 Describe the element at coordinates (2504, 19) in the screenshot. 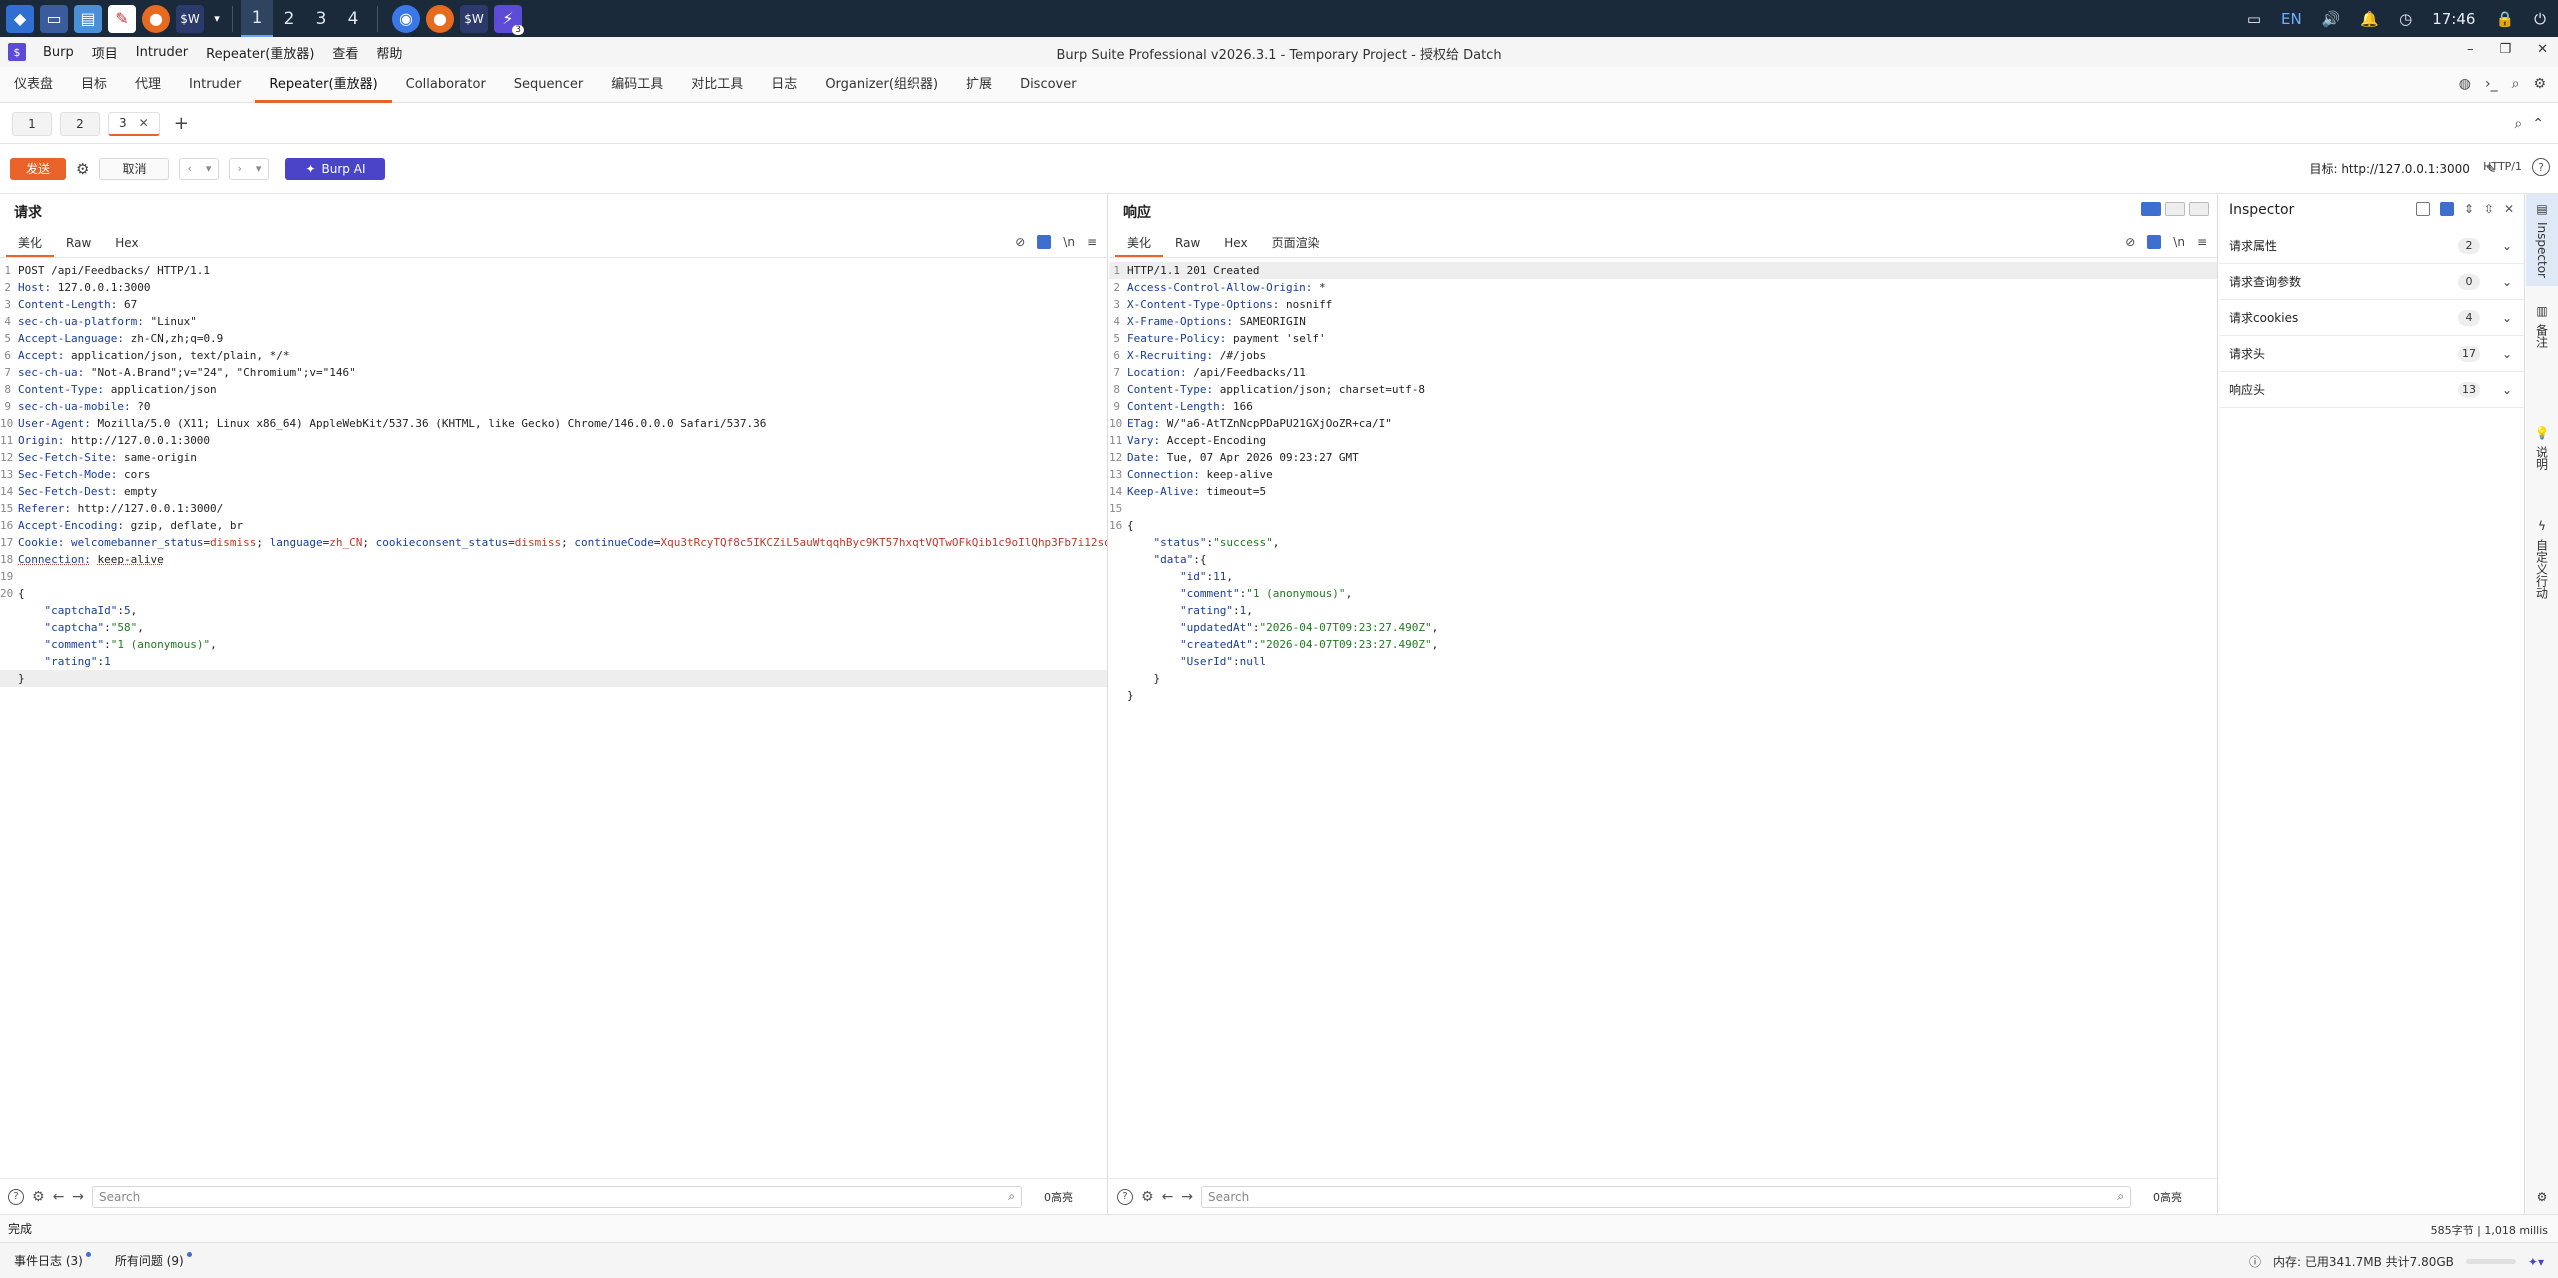

I see `lock-icon: 🔒` at that location.